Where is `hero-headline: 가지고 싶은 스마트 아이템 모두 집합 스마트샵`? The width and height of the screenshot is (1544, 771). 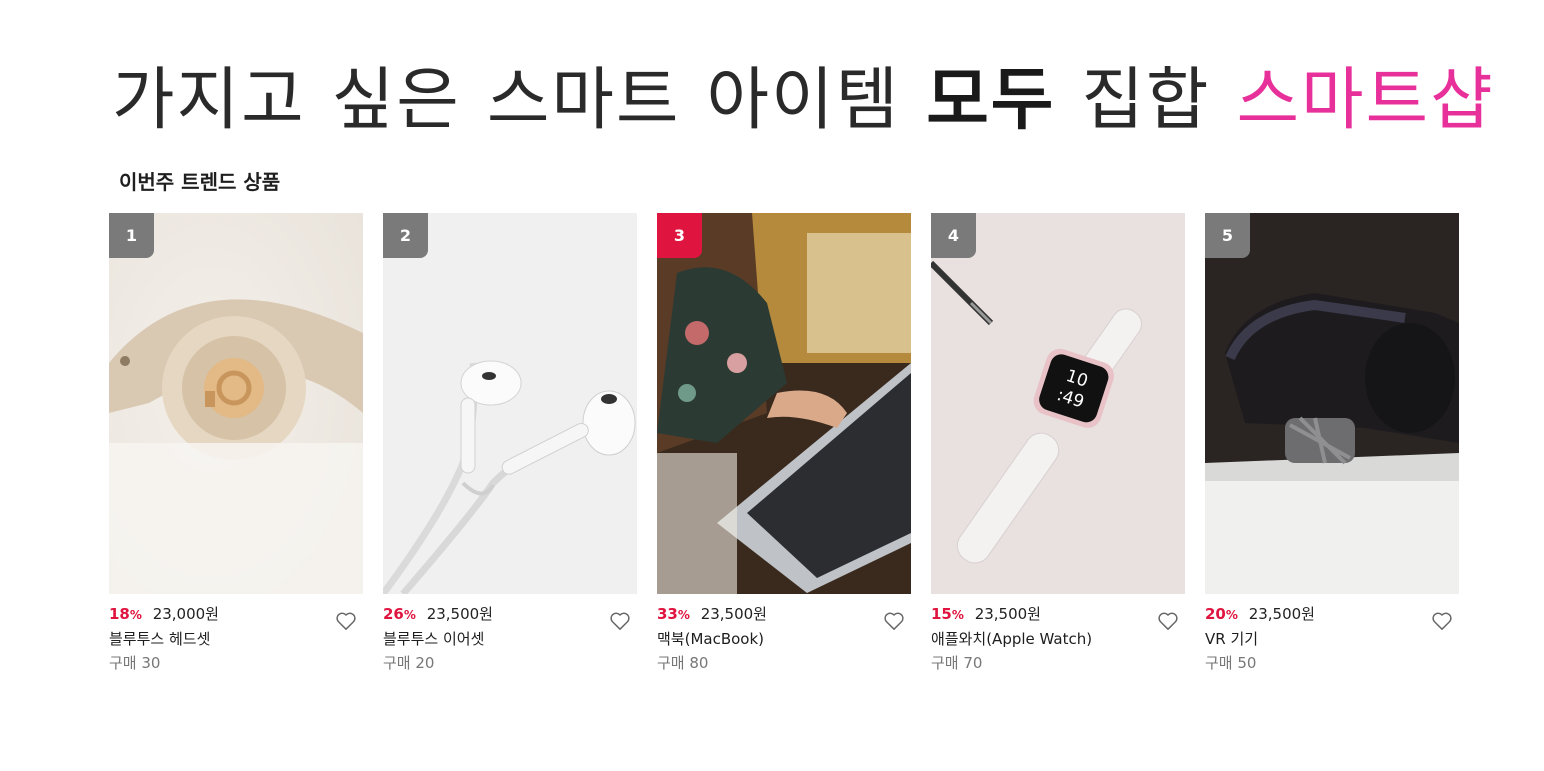 hero-headline: 가지고 싶은 스마트 아이템 모두 집합 스마트샵 is located at coordinates (803, 94).